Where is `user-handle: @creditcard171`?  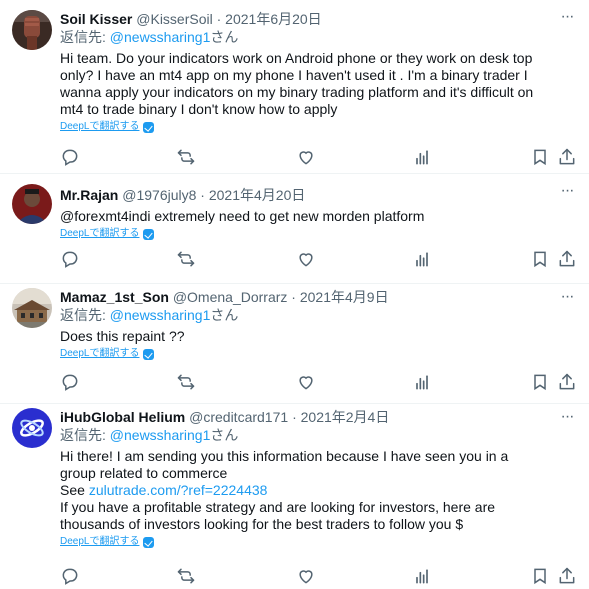
user-handle: @creditcard171 is located at coordinates (238, 417).